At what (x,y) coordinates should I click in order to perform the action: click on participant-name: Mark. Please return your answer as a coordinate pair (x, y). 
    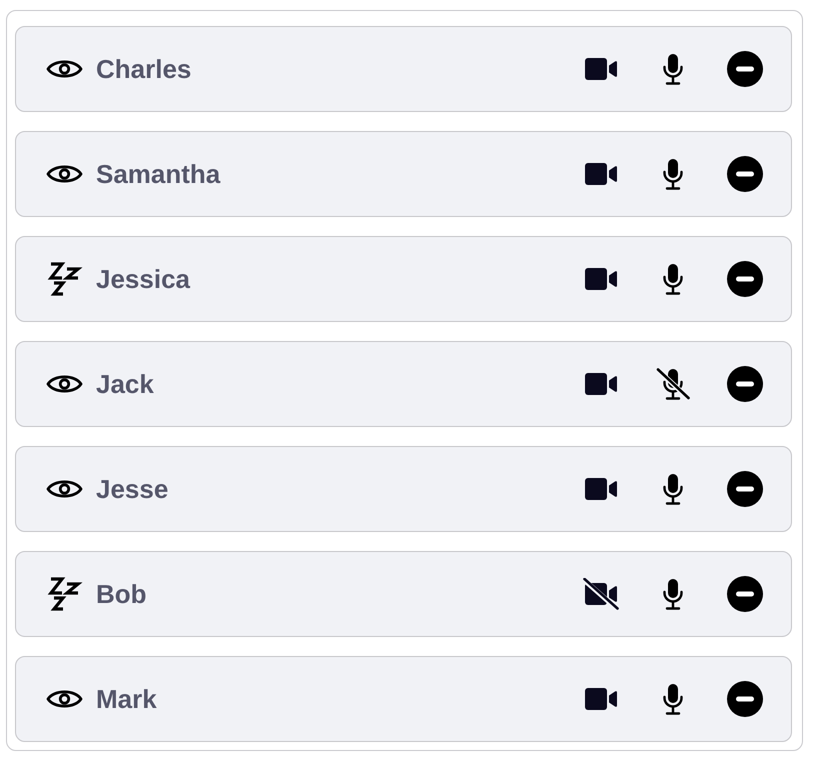
    Looking at the image, I should click on (126, 699).